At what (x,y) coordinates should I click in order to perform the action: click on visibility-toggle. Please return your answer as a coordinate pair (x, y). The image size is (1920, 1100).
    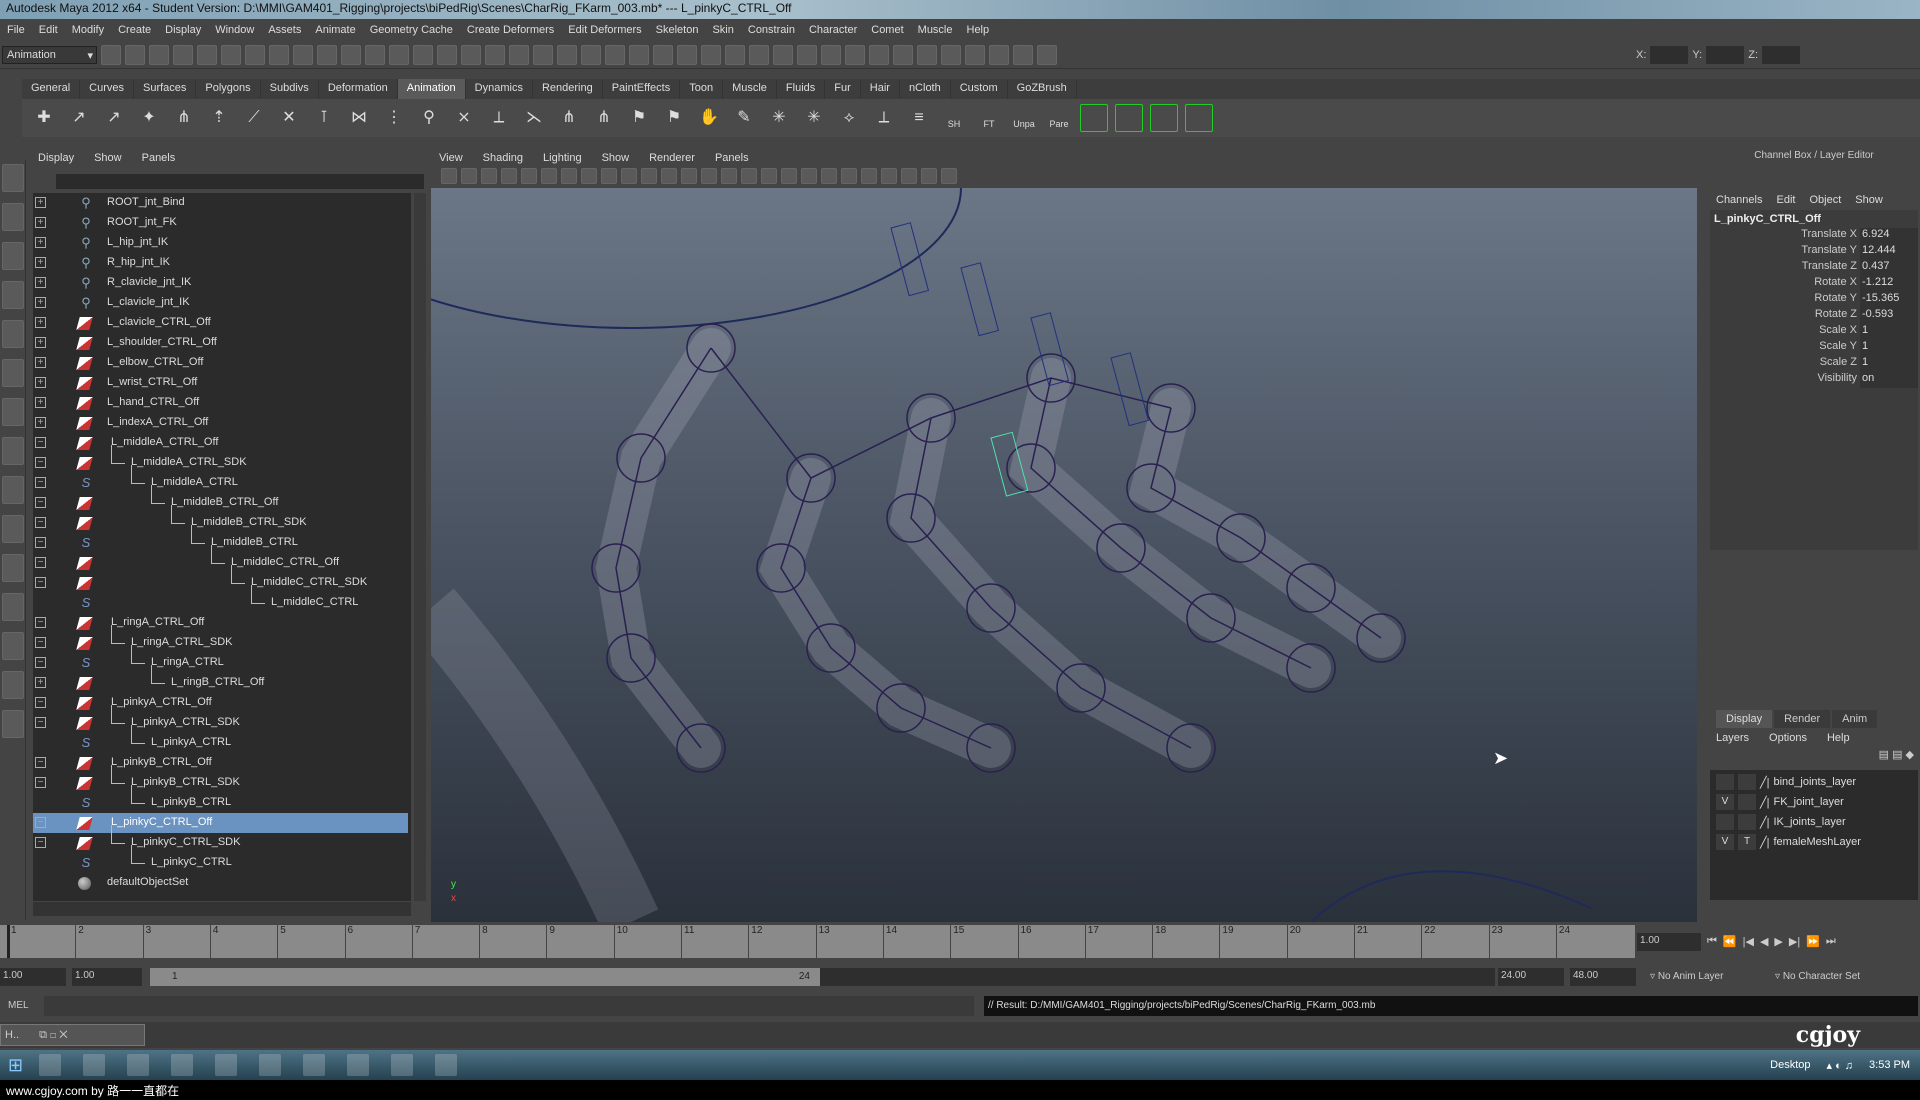
    Looking at the image, I should click on (1725, 822).